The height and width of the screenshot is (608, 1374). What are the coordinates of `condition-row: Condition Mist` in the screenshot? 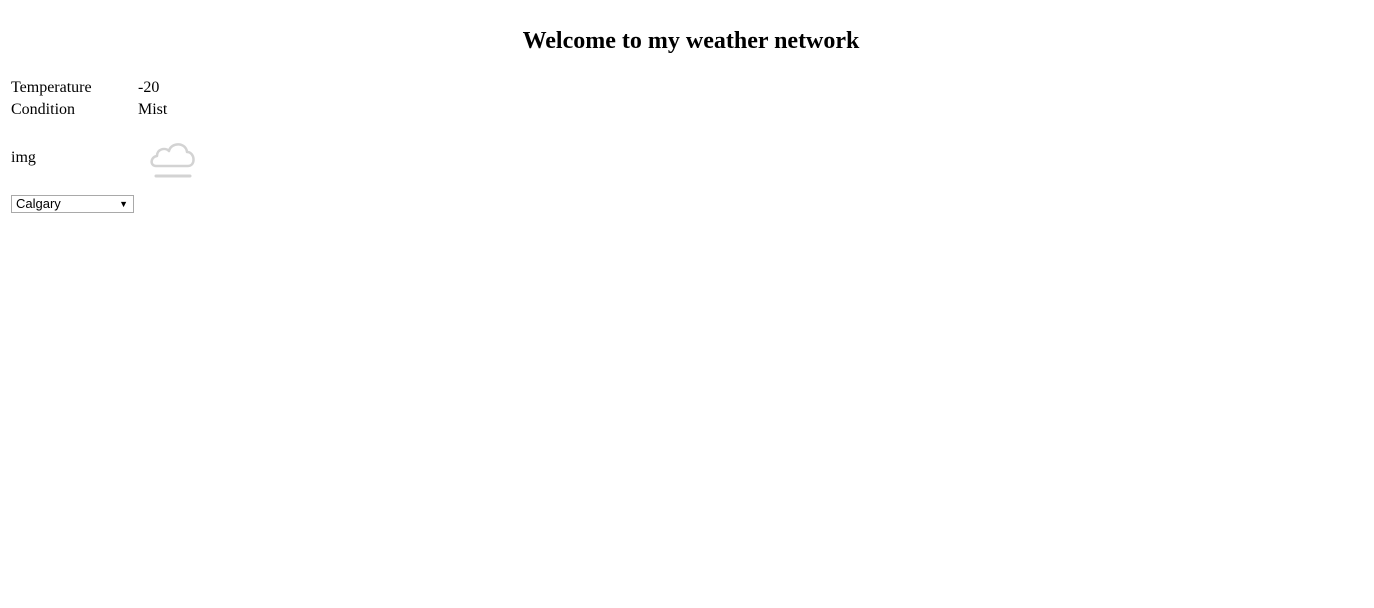 It's located at (104, 110).